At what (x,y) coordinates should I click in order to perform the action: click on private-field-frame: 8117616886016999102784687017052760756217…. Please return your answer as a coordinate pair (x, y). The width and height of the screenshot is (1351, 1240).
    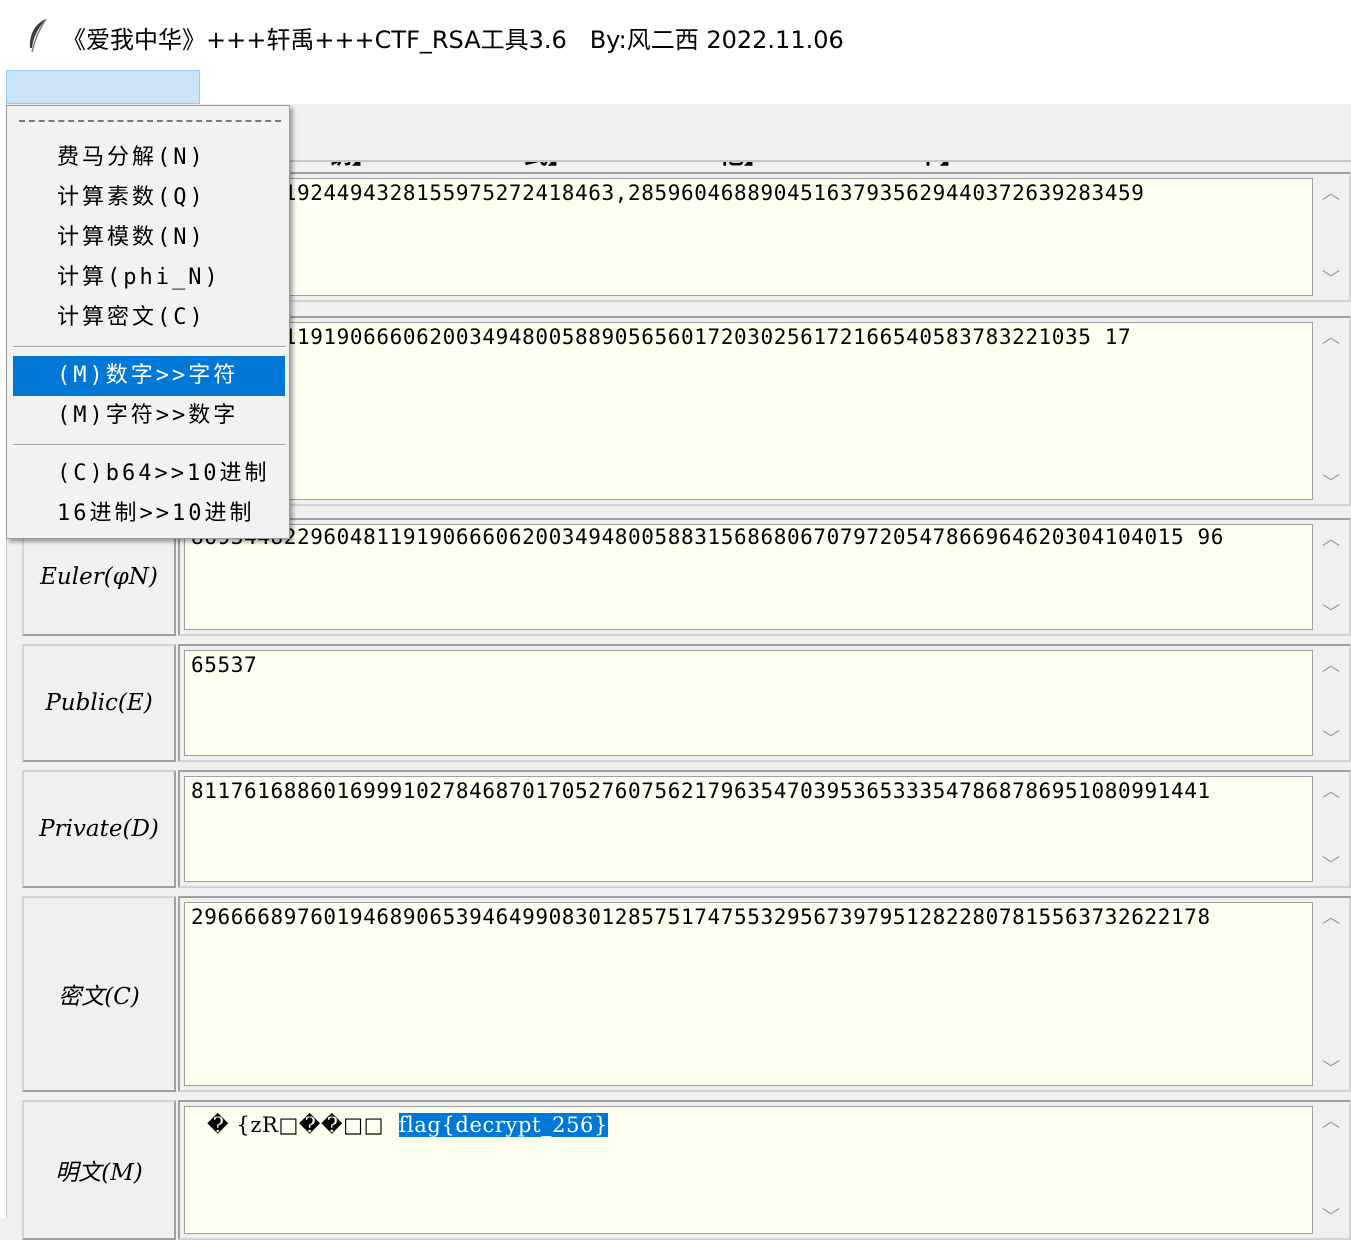
    Looking at the image, I should click on (764, 829).